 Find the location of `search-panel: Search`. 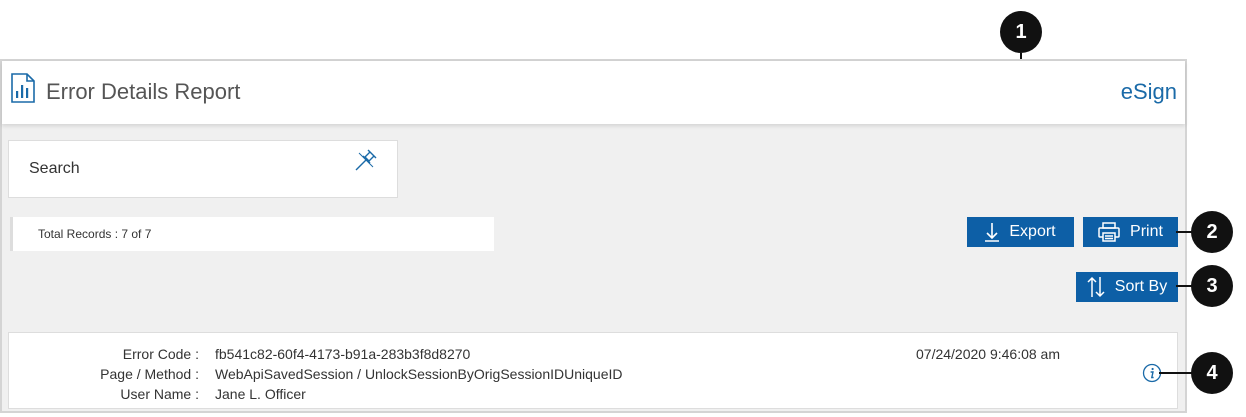

search-panel: Search is located at coordinates (203, 169).